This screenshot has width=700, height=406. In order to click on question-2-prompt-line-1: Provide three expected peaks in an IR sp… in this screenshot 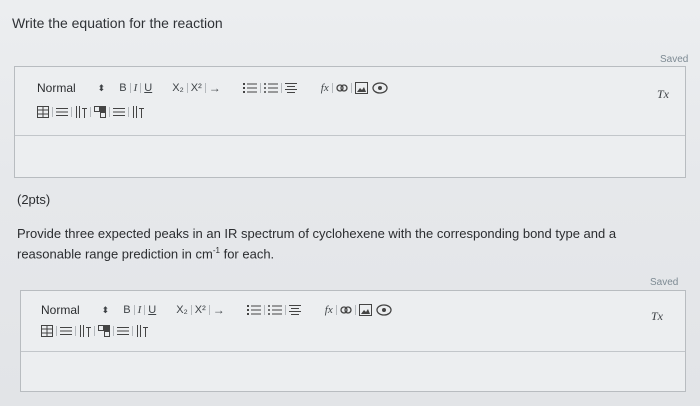, I will do `click(317, 233)`.